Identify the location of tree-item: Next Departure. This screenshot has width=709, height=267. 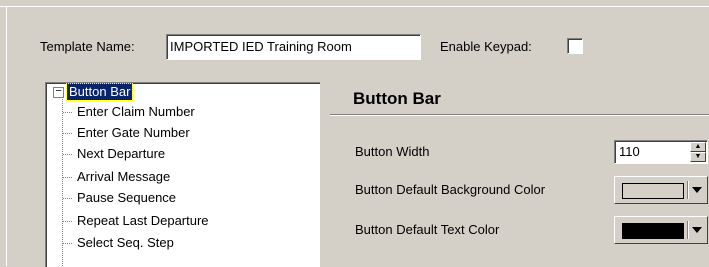
(114, 154).